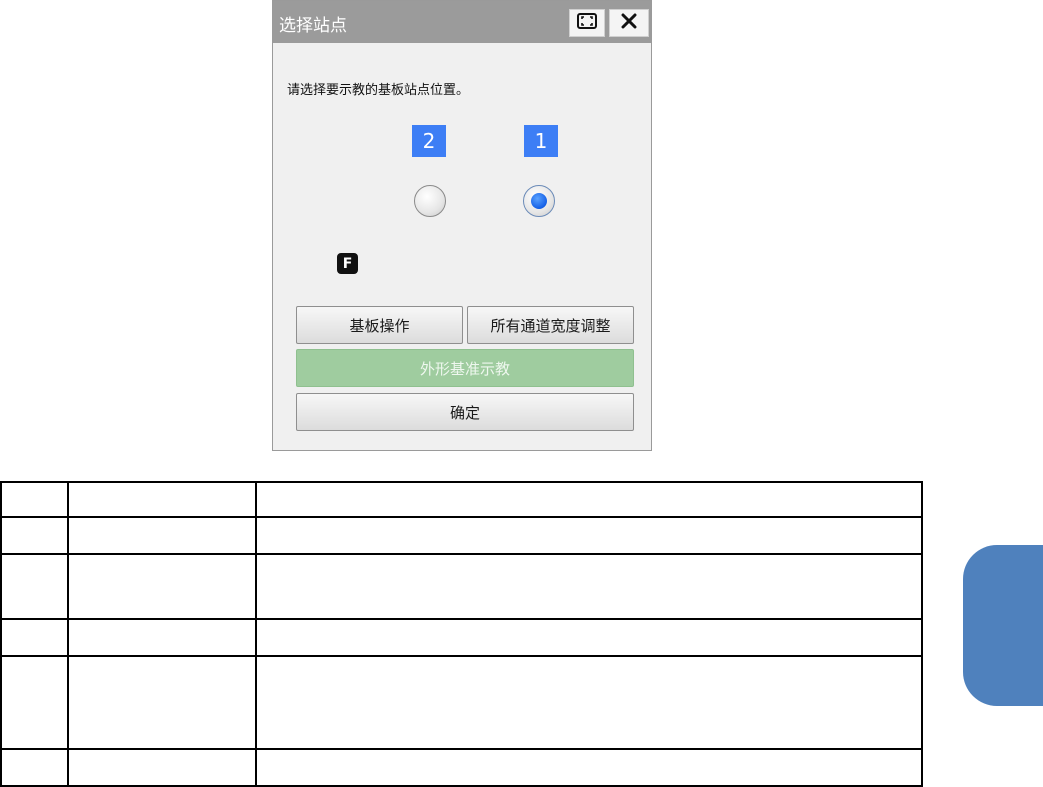 The width and height of the screenshot is (1043, 787). Describe the element at coordinates (430, 201) in the screenshot. I see `site-2-radio` at that location.